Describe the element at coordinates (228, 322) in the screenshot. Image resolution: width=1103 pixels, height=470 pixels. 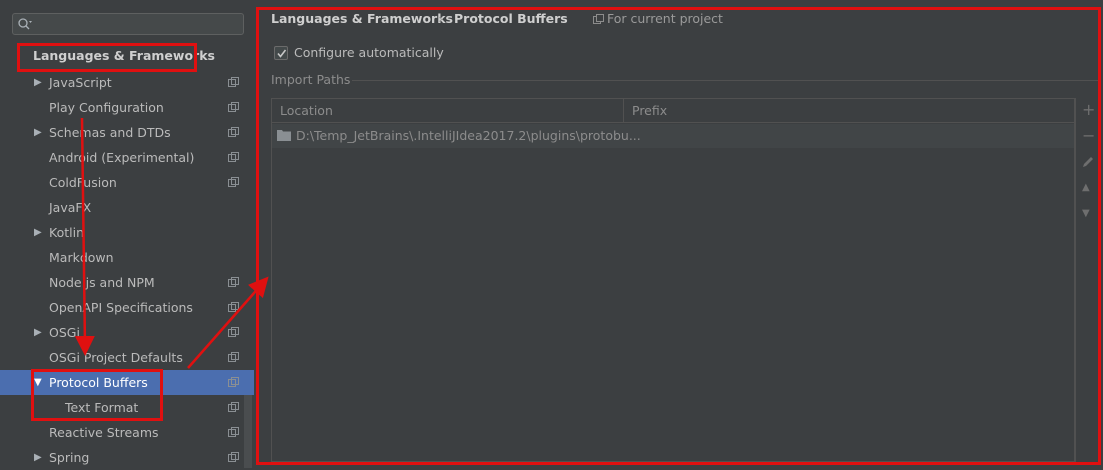
I see `arrow-to-panel` at that location.